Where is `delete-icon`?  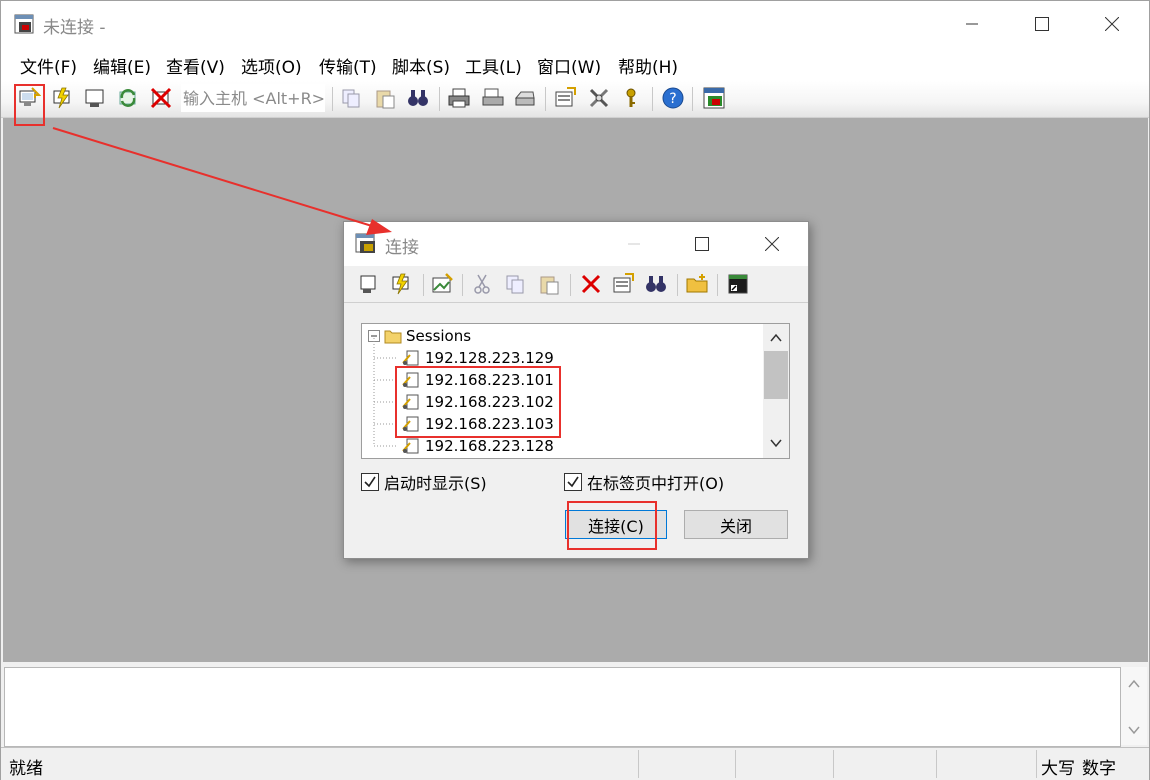
delete-icon is located at coordinates (591, 284).